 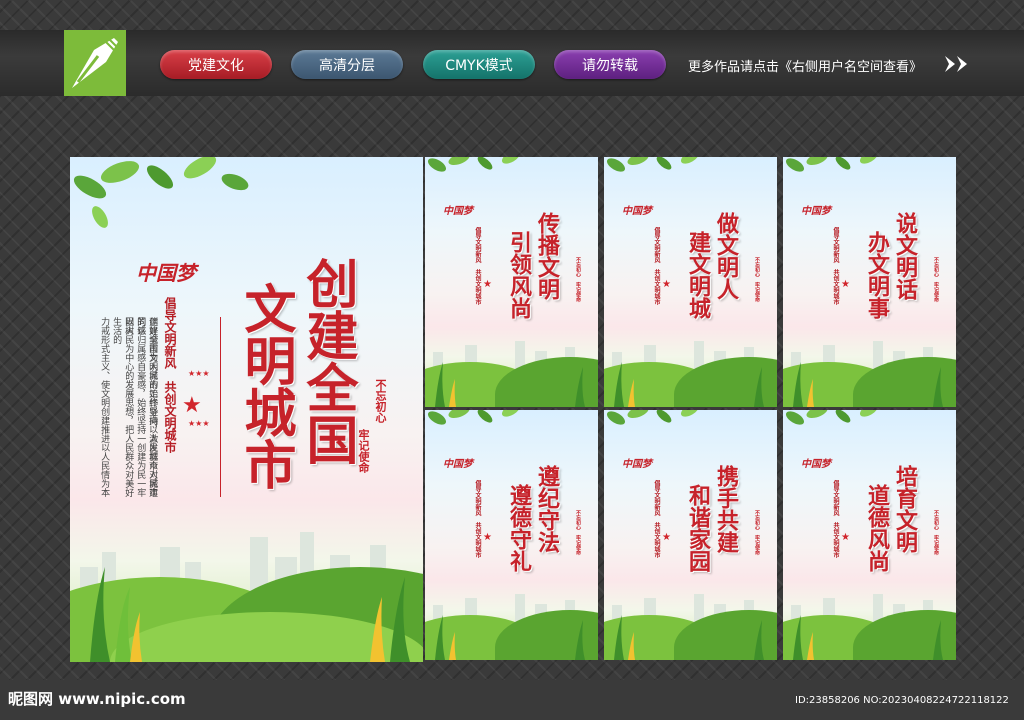 I want to click on double-chevron-right-icon, so click(x=957, y=64).